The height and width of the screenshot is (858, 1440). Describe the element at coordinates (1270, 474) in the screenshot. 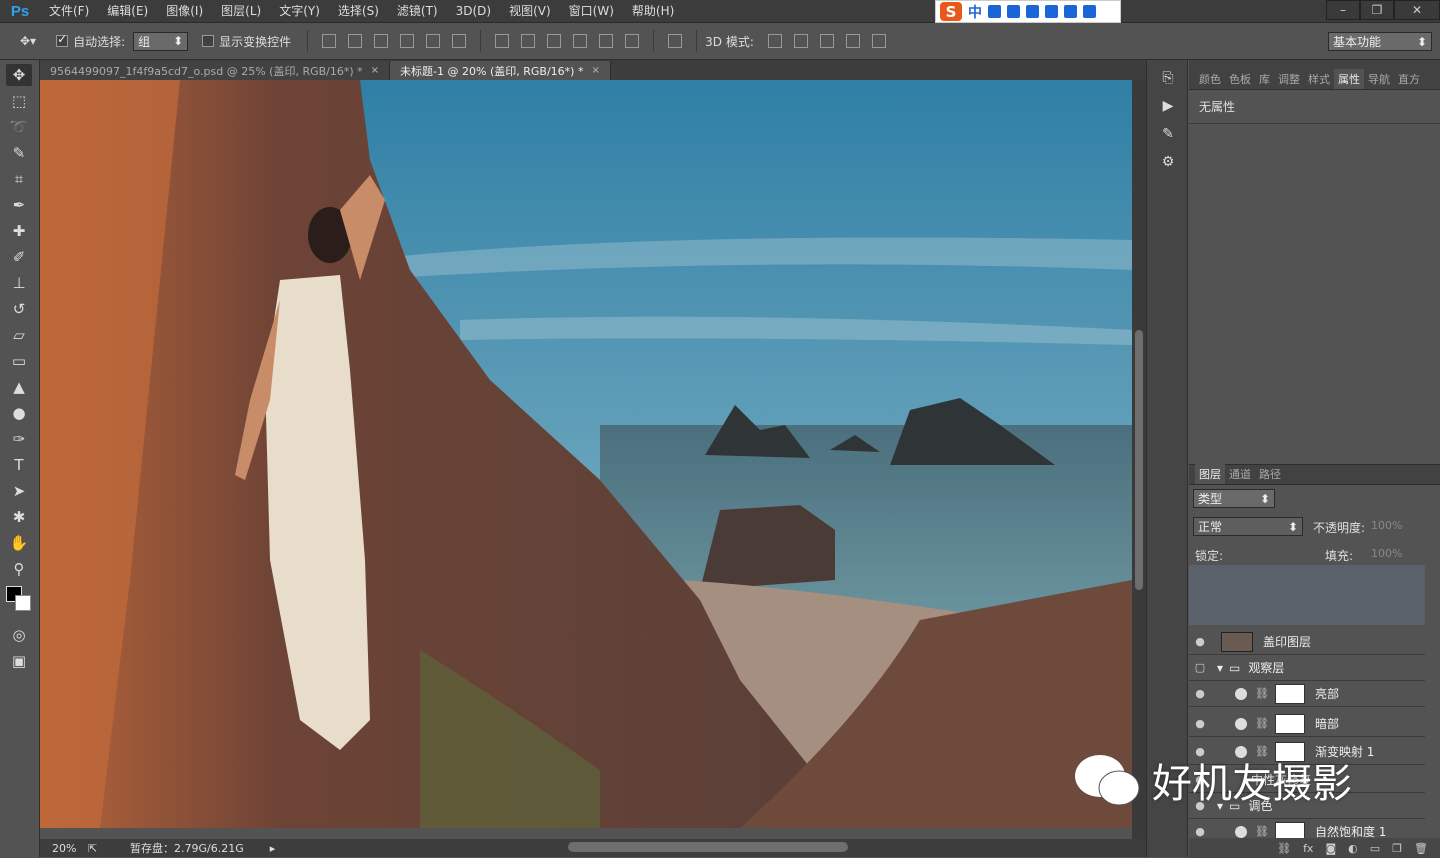

I see `tab-paths: 路径` at that location.